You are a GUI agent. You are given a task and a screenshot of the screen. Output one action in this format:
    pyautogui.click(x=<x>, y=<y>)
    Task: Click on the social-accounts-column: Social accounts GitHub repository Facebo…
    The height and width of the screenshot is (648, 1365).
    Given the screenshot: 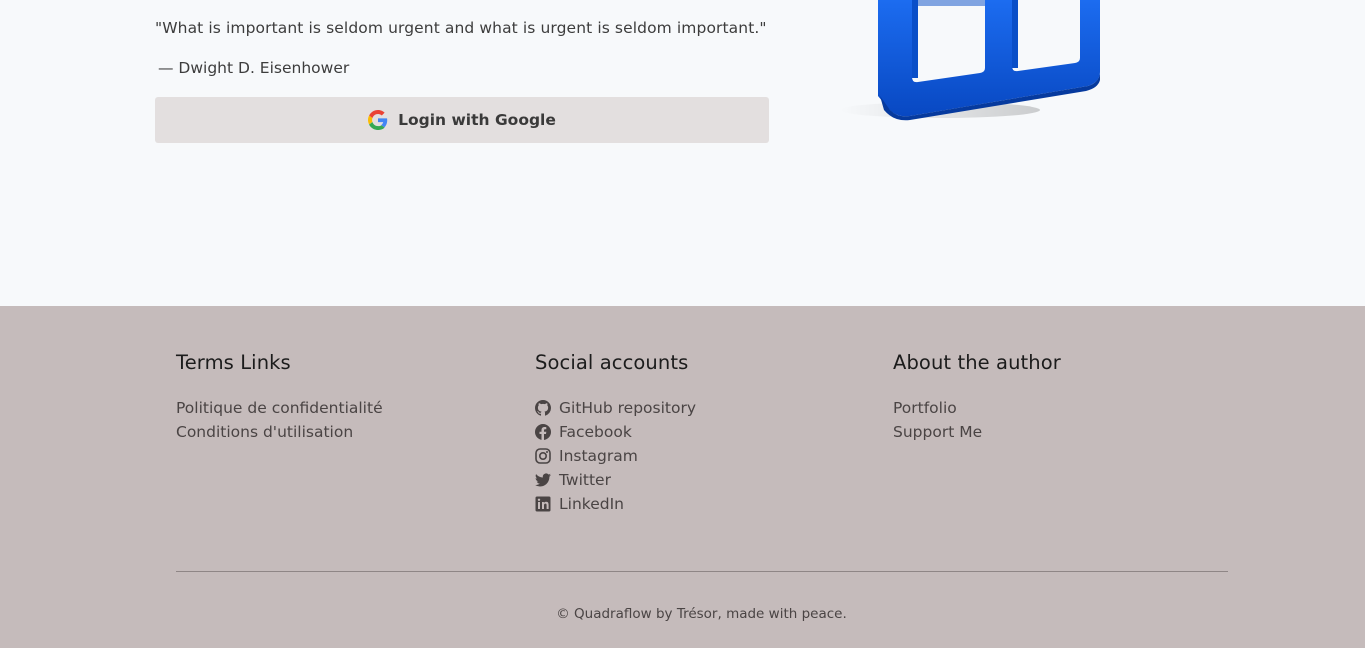 What is the action you would take?
    pyautogui.click(x=615, y=433)
    